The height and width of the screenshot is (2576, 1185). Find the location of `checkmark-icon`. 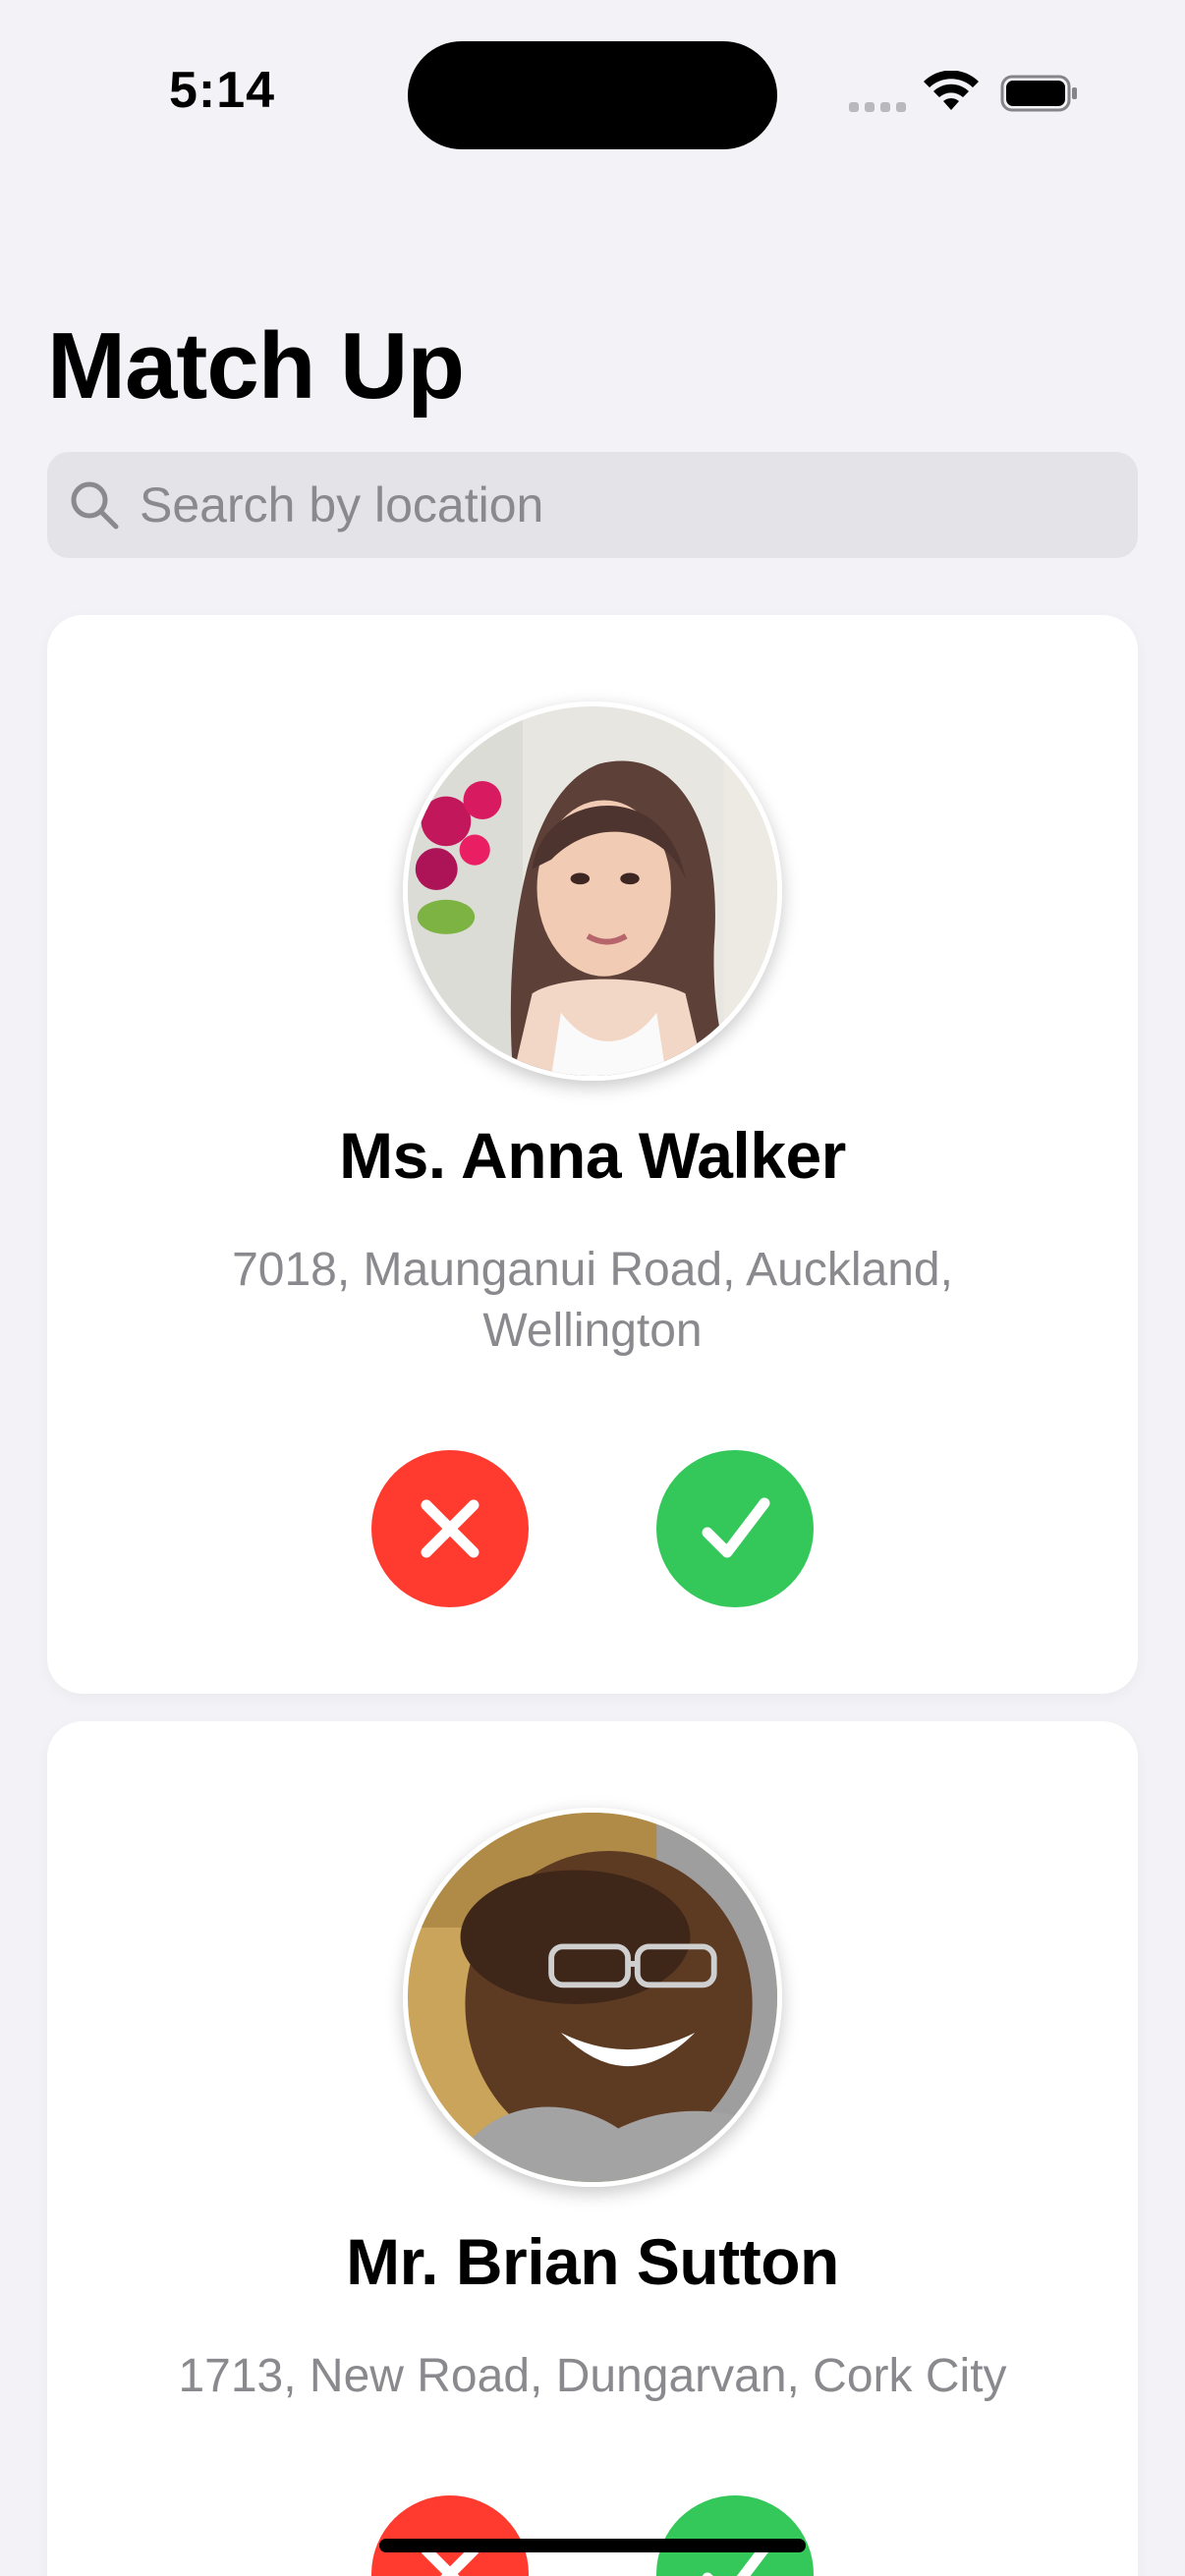

checkmark-icon is located at coordinates (736, 1527).